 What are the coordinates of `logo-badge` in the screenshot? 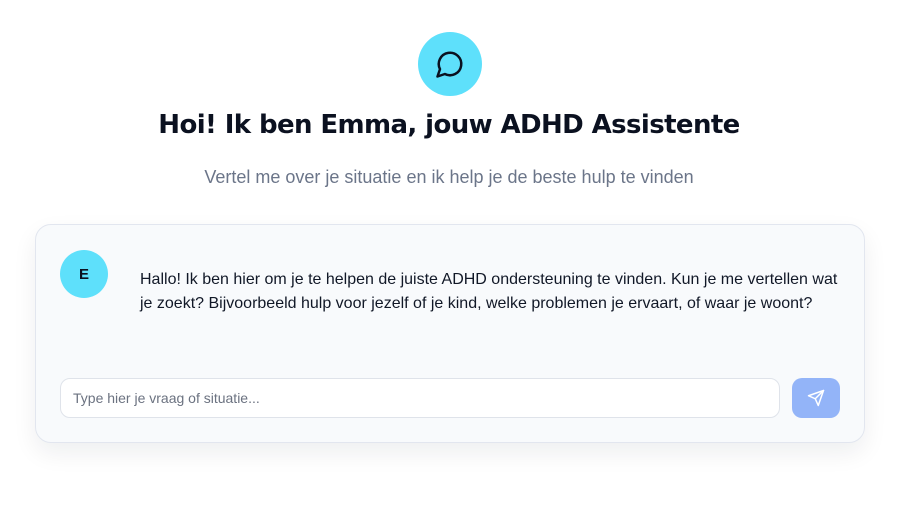 It's located at (450, 64).